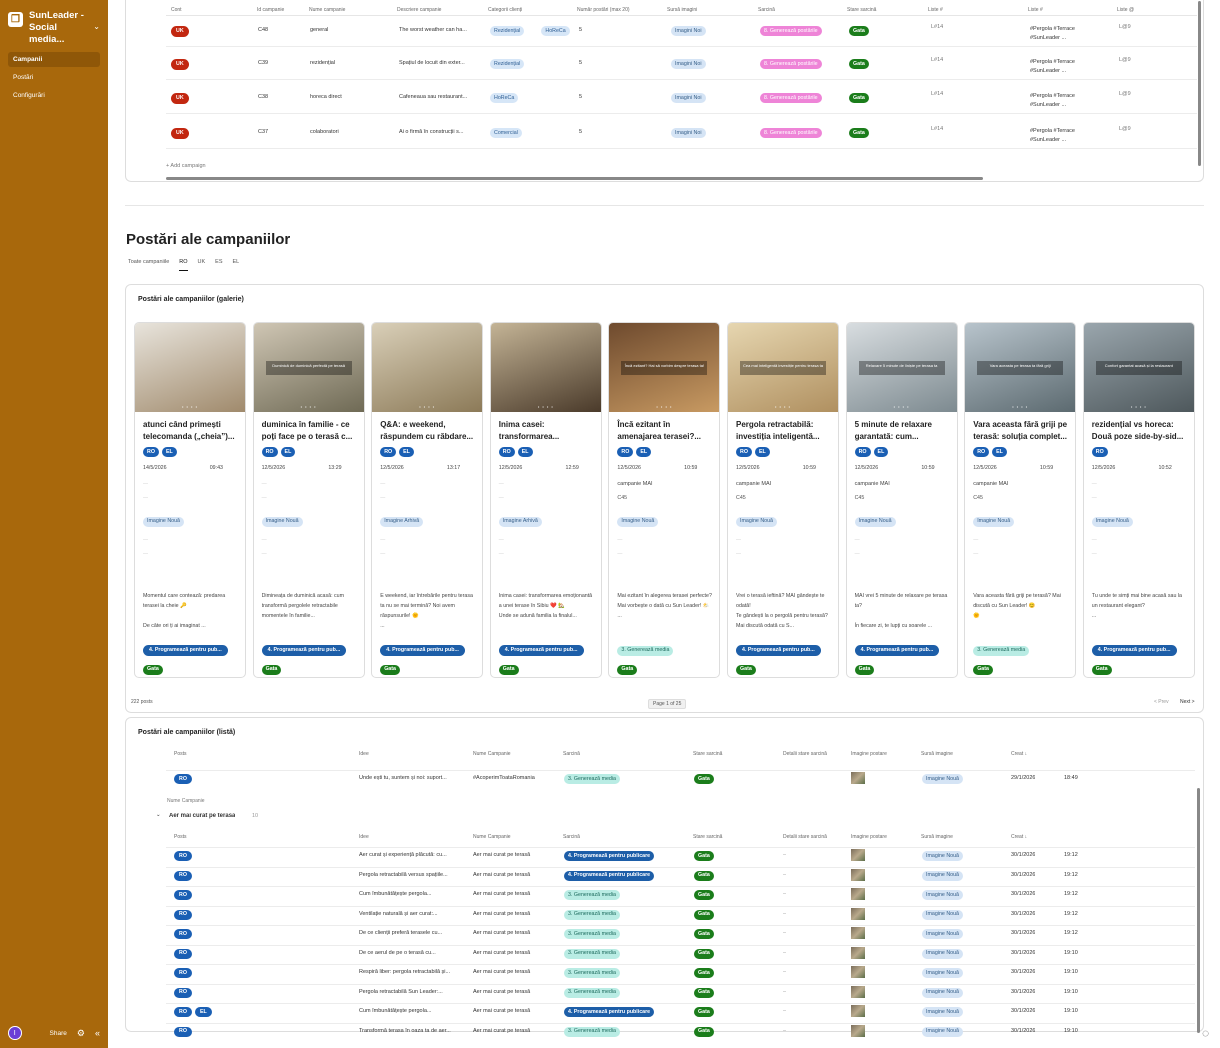 The width and height of the screenshot is (1220, 1048). Describe the element at coordinates (1187, 702) in the screenshot. I see `next-page-button: Next >` at that location.